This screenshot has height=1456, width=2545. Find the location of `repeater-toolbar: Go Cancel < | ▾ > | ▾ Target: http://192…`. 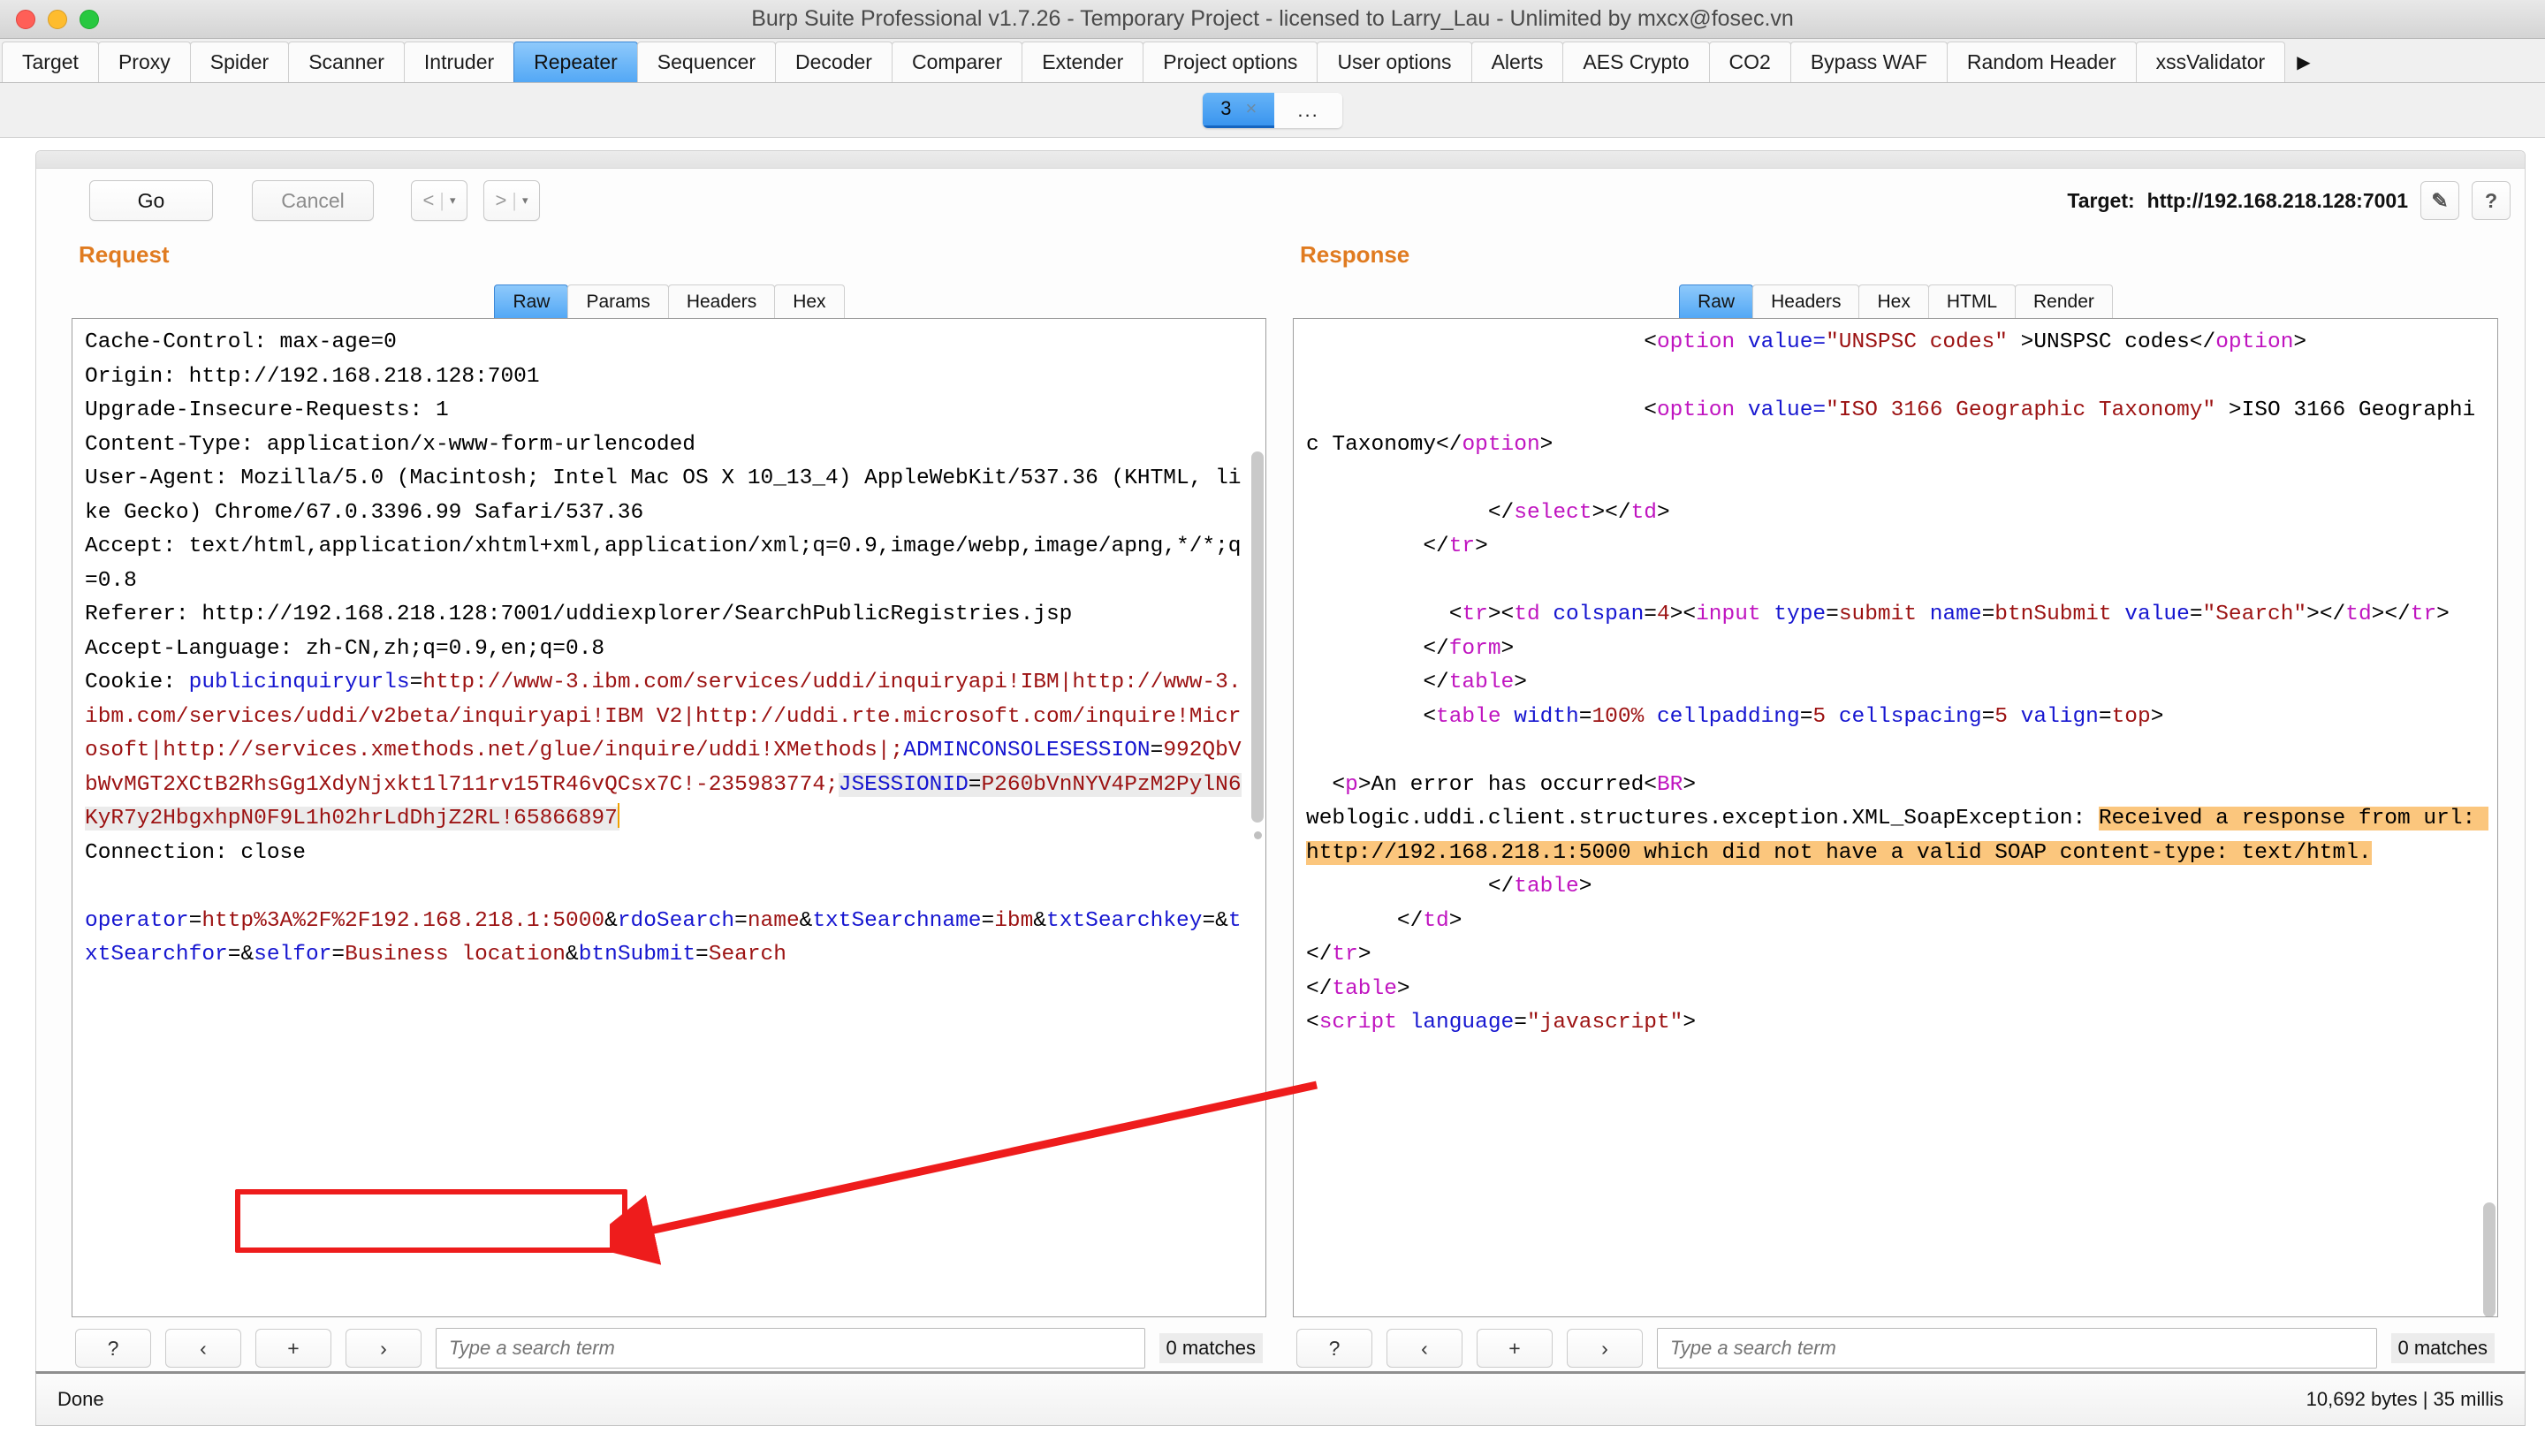

repeater-toolbar: Go Cancel < | ▾ > | ▾ Target: http://192… is located at coordinates (1280, 200).